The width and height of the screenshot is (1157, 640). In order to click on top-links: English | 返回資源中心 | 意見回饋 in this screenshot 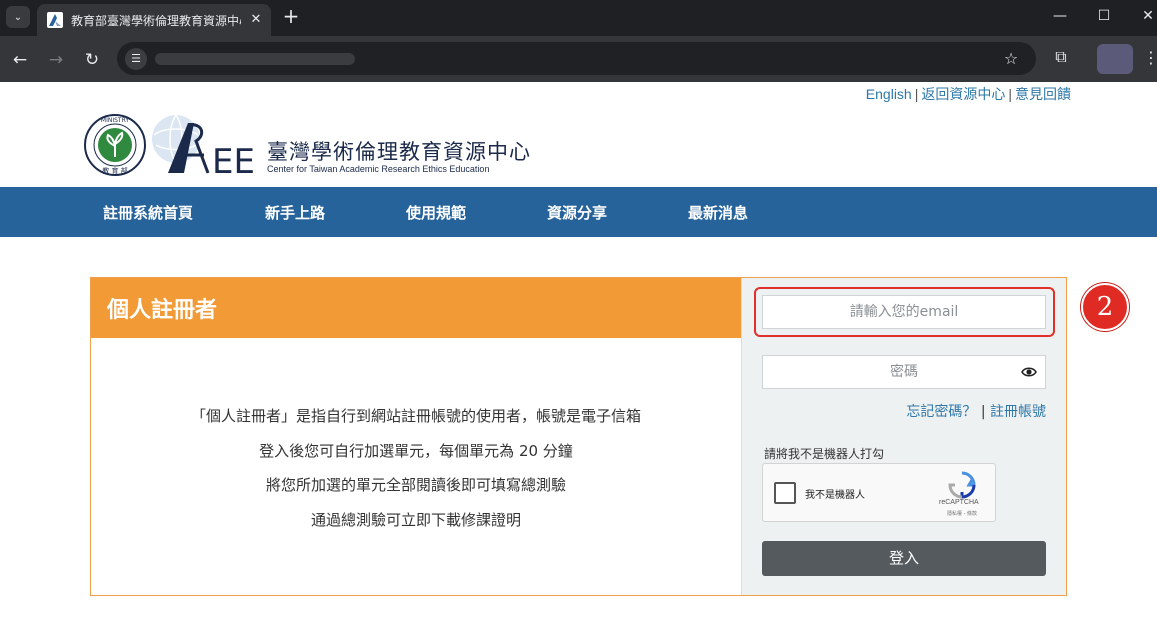, I will do `click(968, 94)`.